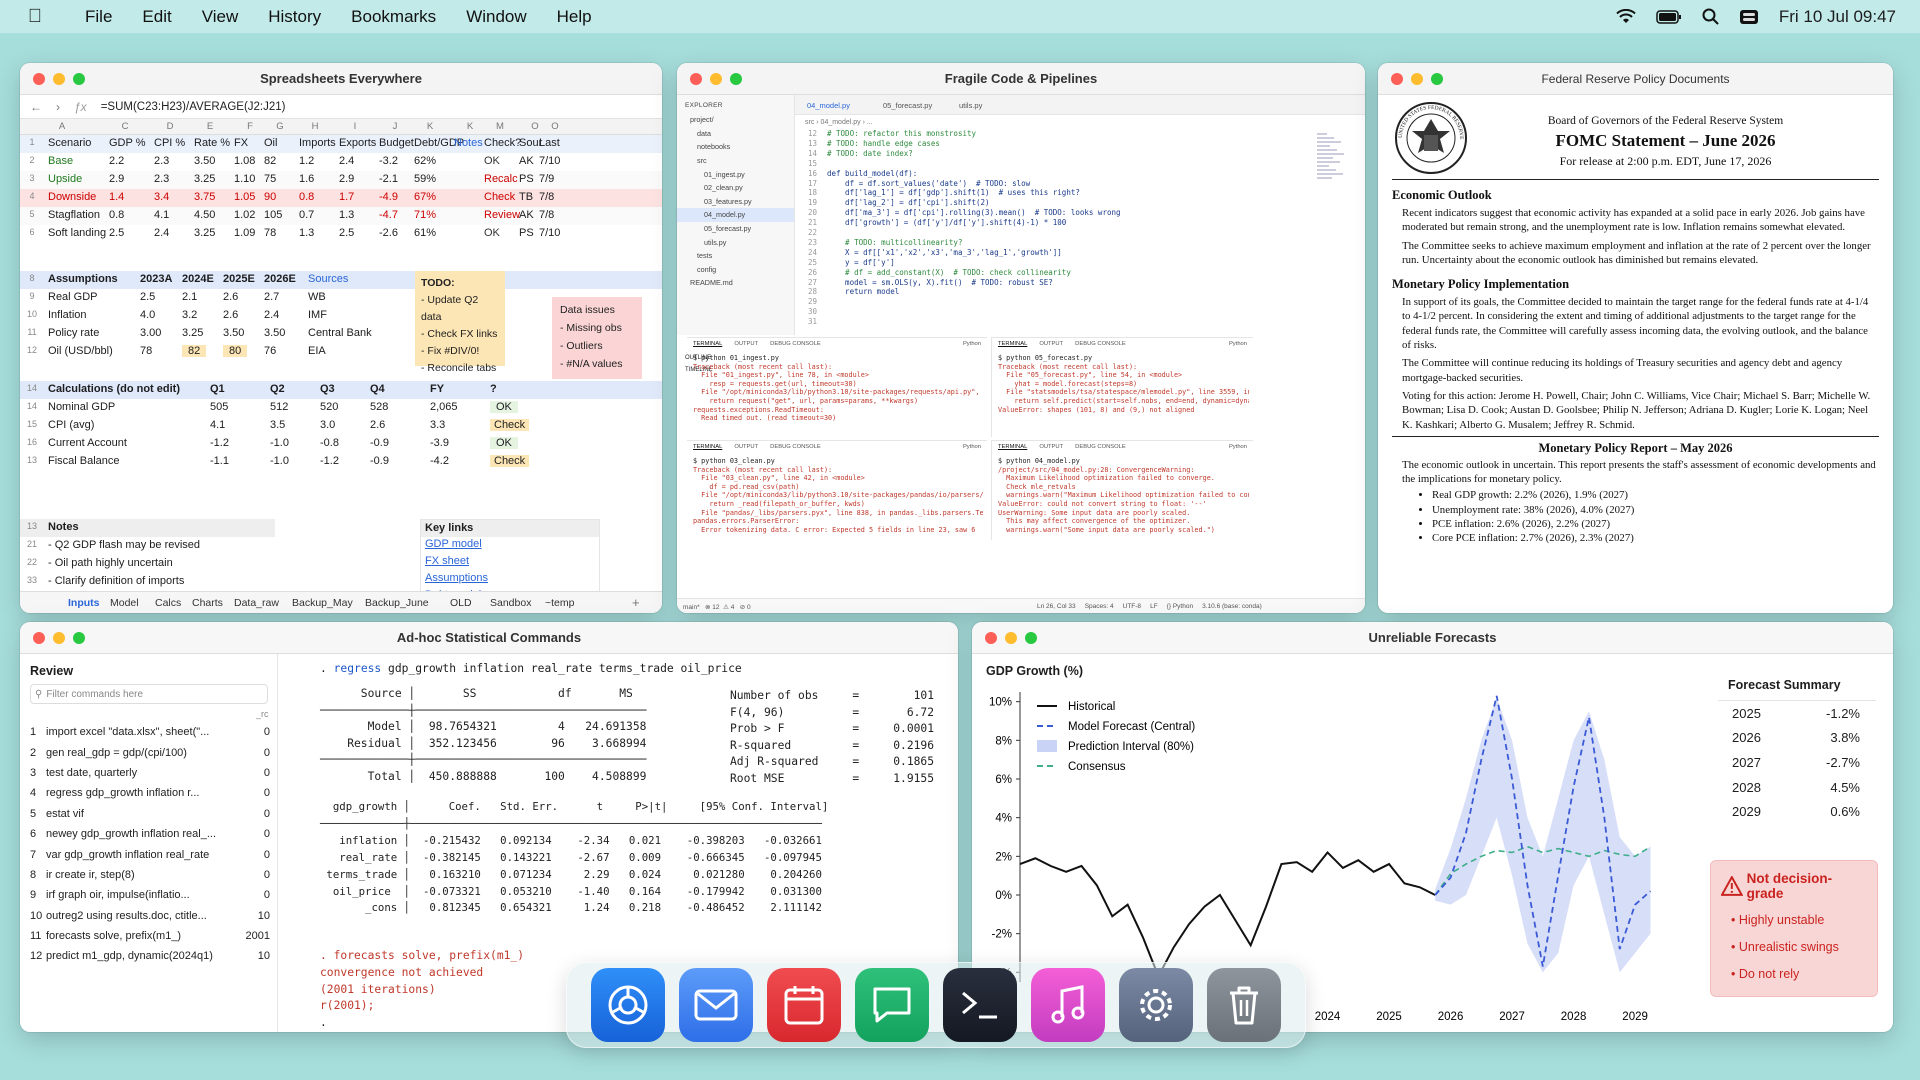 This screenshot has height=1080, width=1920. I want to click on cell: 3.50, so click(233, 333).